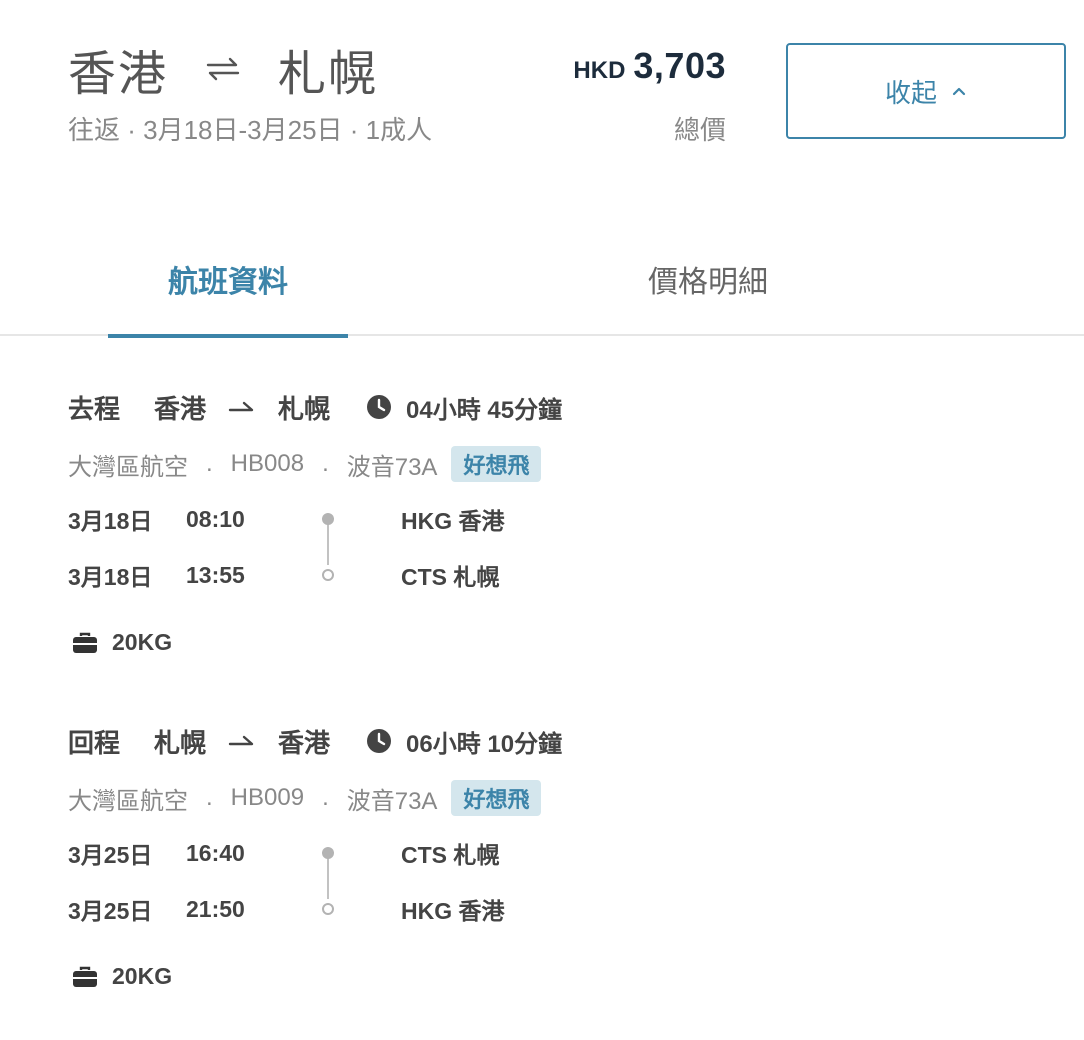 This screenshot has height=1040, width=1084. I want to click on segment-direction: 去程, so click(94, 408).